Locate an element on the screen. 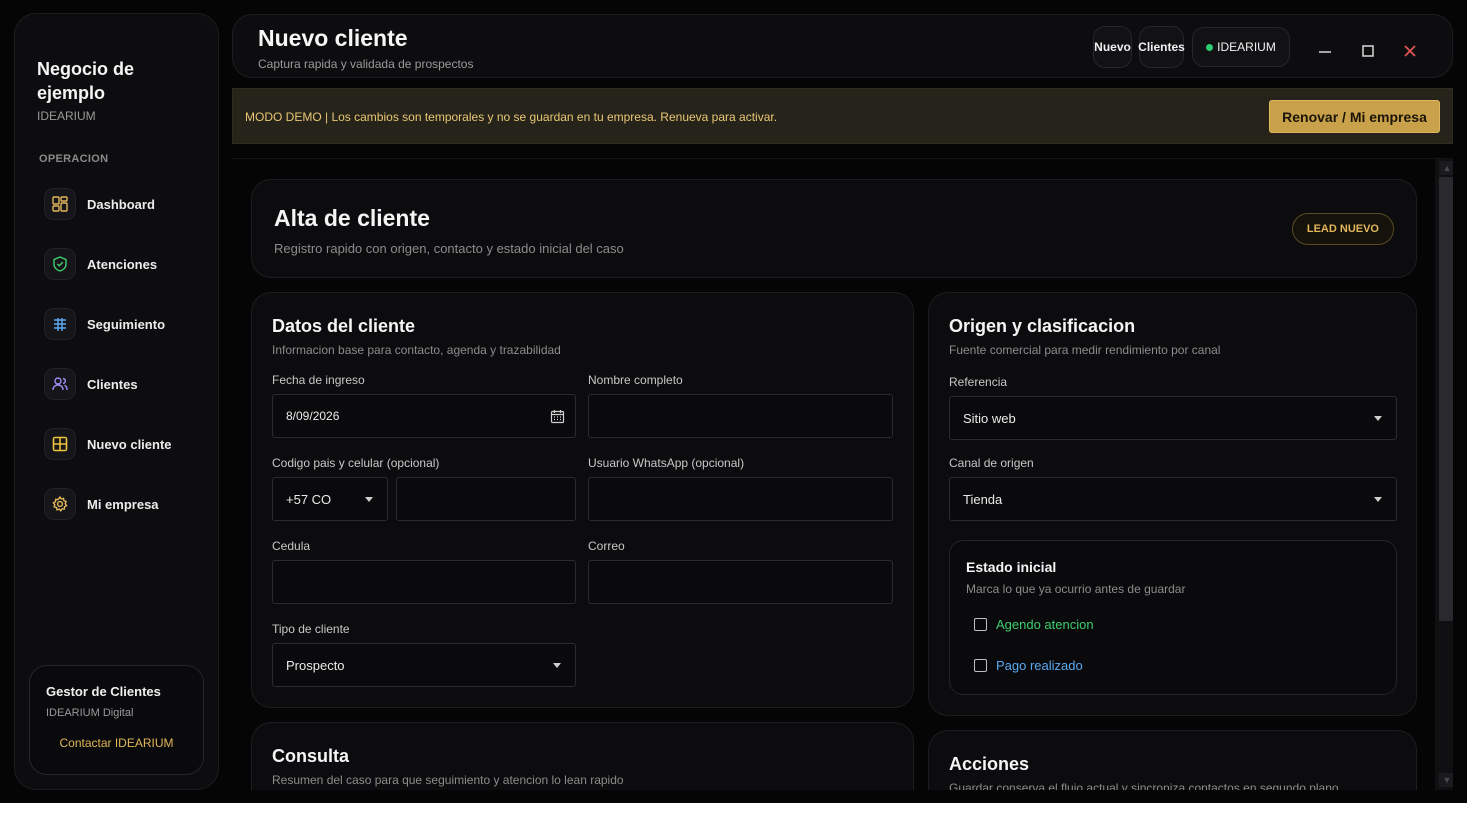  correo-label: Correo is located at coordinates (606, 546).